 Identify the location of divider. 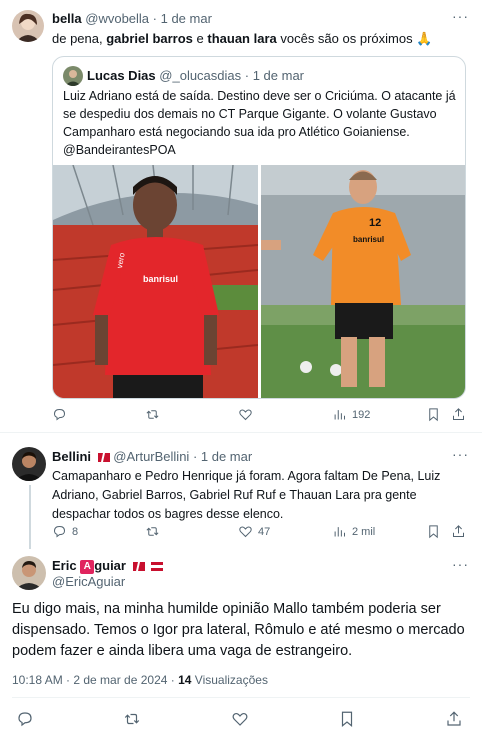
(241, 697).